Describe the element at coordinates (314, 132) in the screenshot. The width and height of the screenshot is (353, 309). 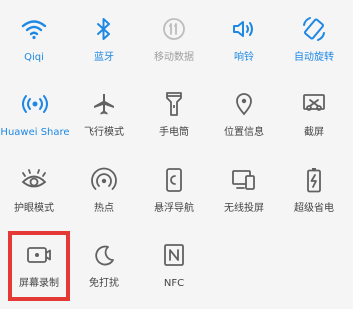
I see `tile-label: 截屏` at that location.